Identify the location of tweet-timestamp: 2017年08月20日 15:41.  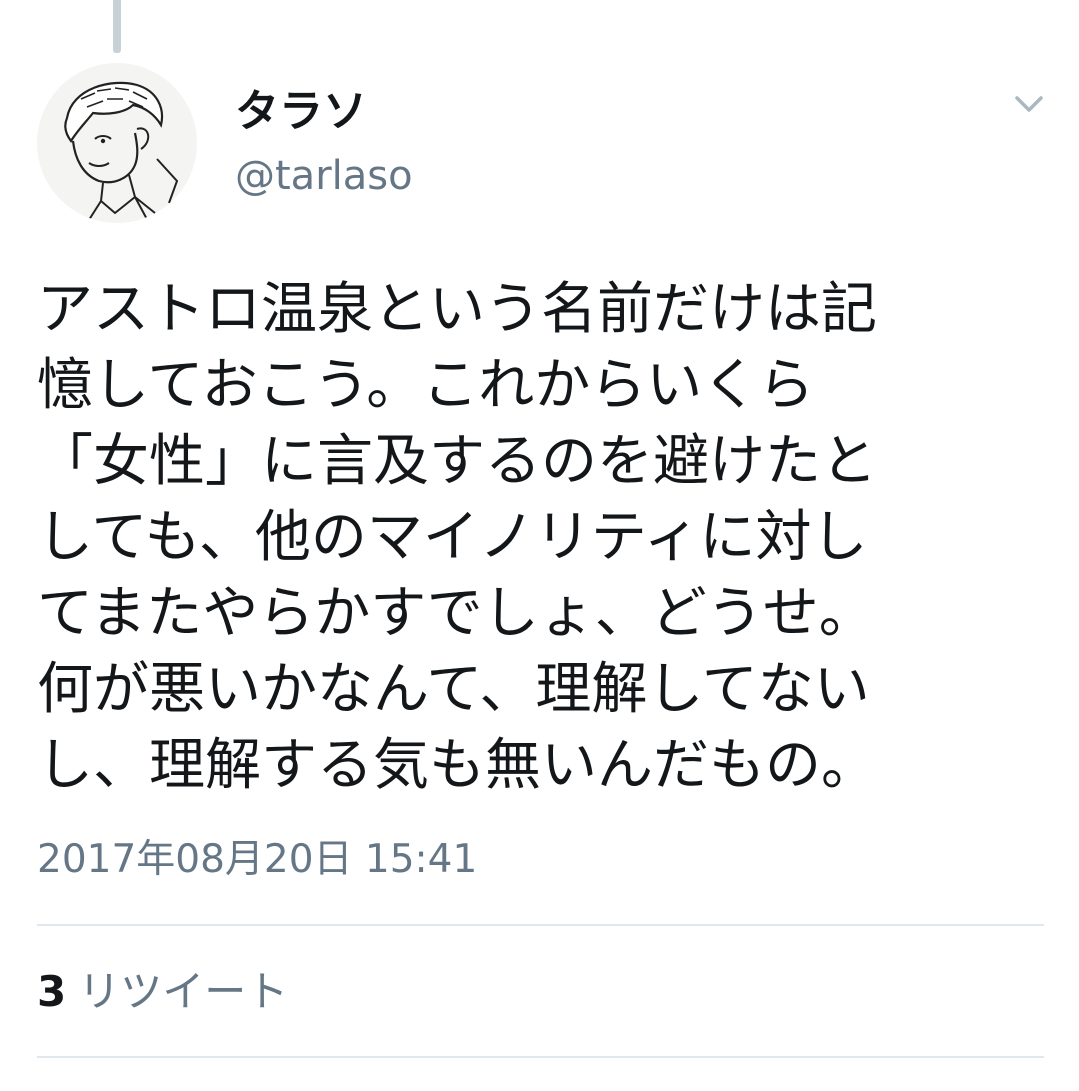
(257, 860).